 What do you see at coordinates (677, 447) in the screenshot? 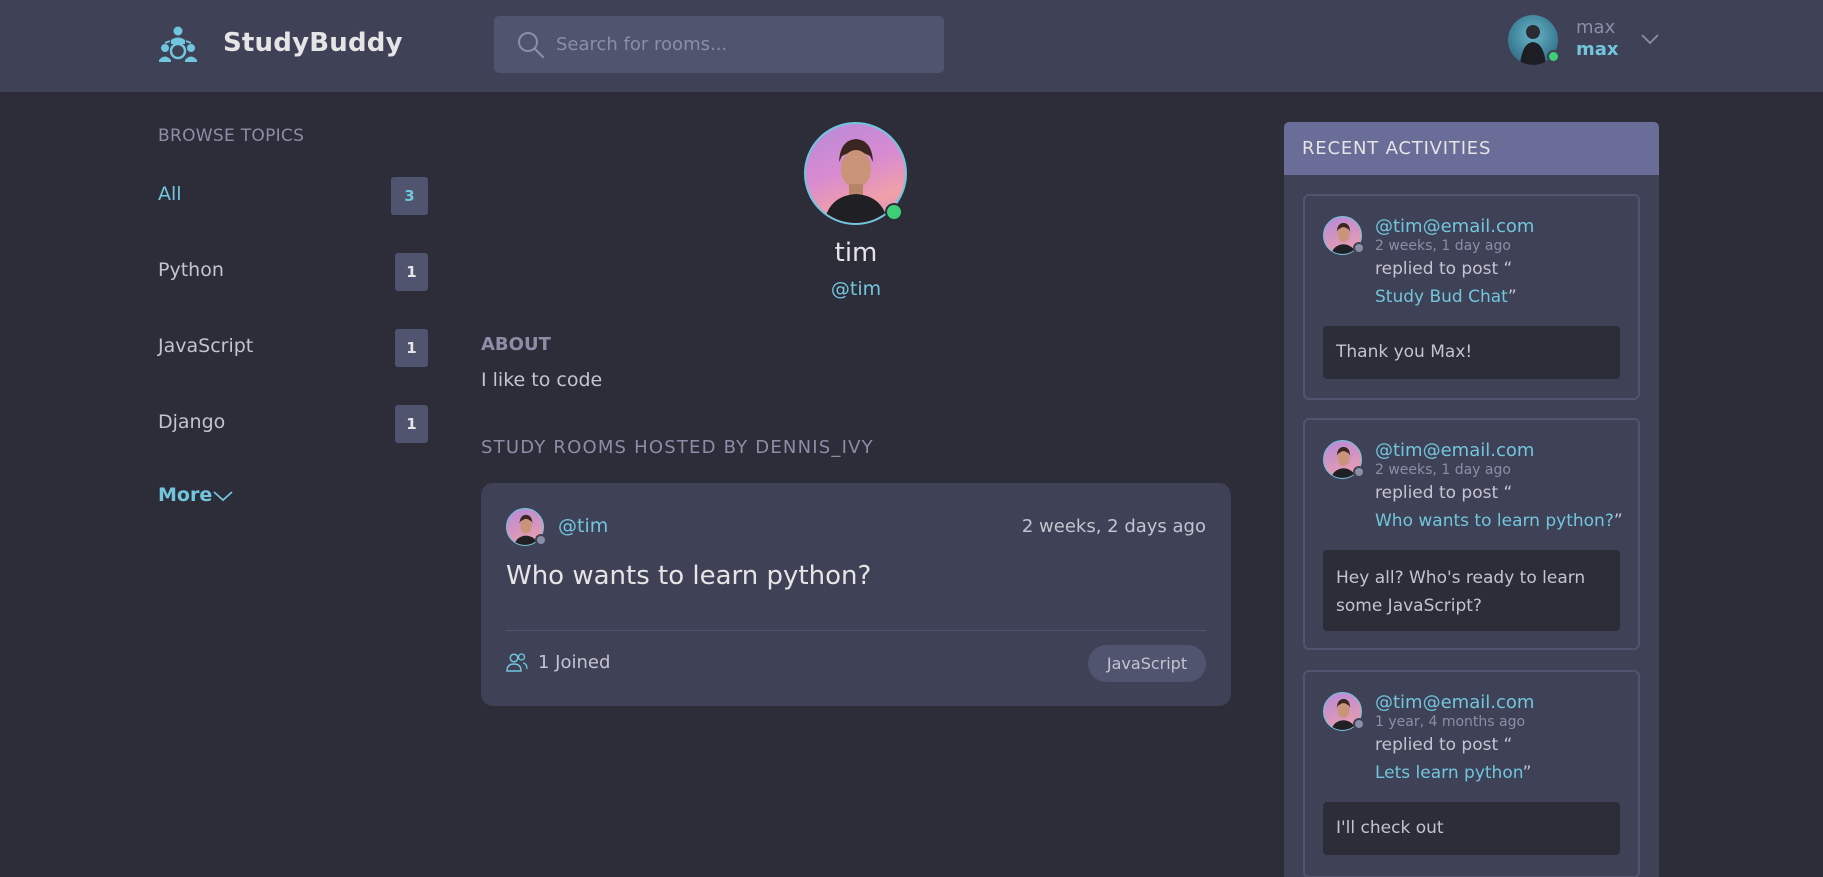
I see `hosted-rooms-heading: STUDY ROOMS HOSTED BY DENNIS_IVY` at bounding box center [677, 447].